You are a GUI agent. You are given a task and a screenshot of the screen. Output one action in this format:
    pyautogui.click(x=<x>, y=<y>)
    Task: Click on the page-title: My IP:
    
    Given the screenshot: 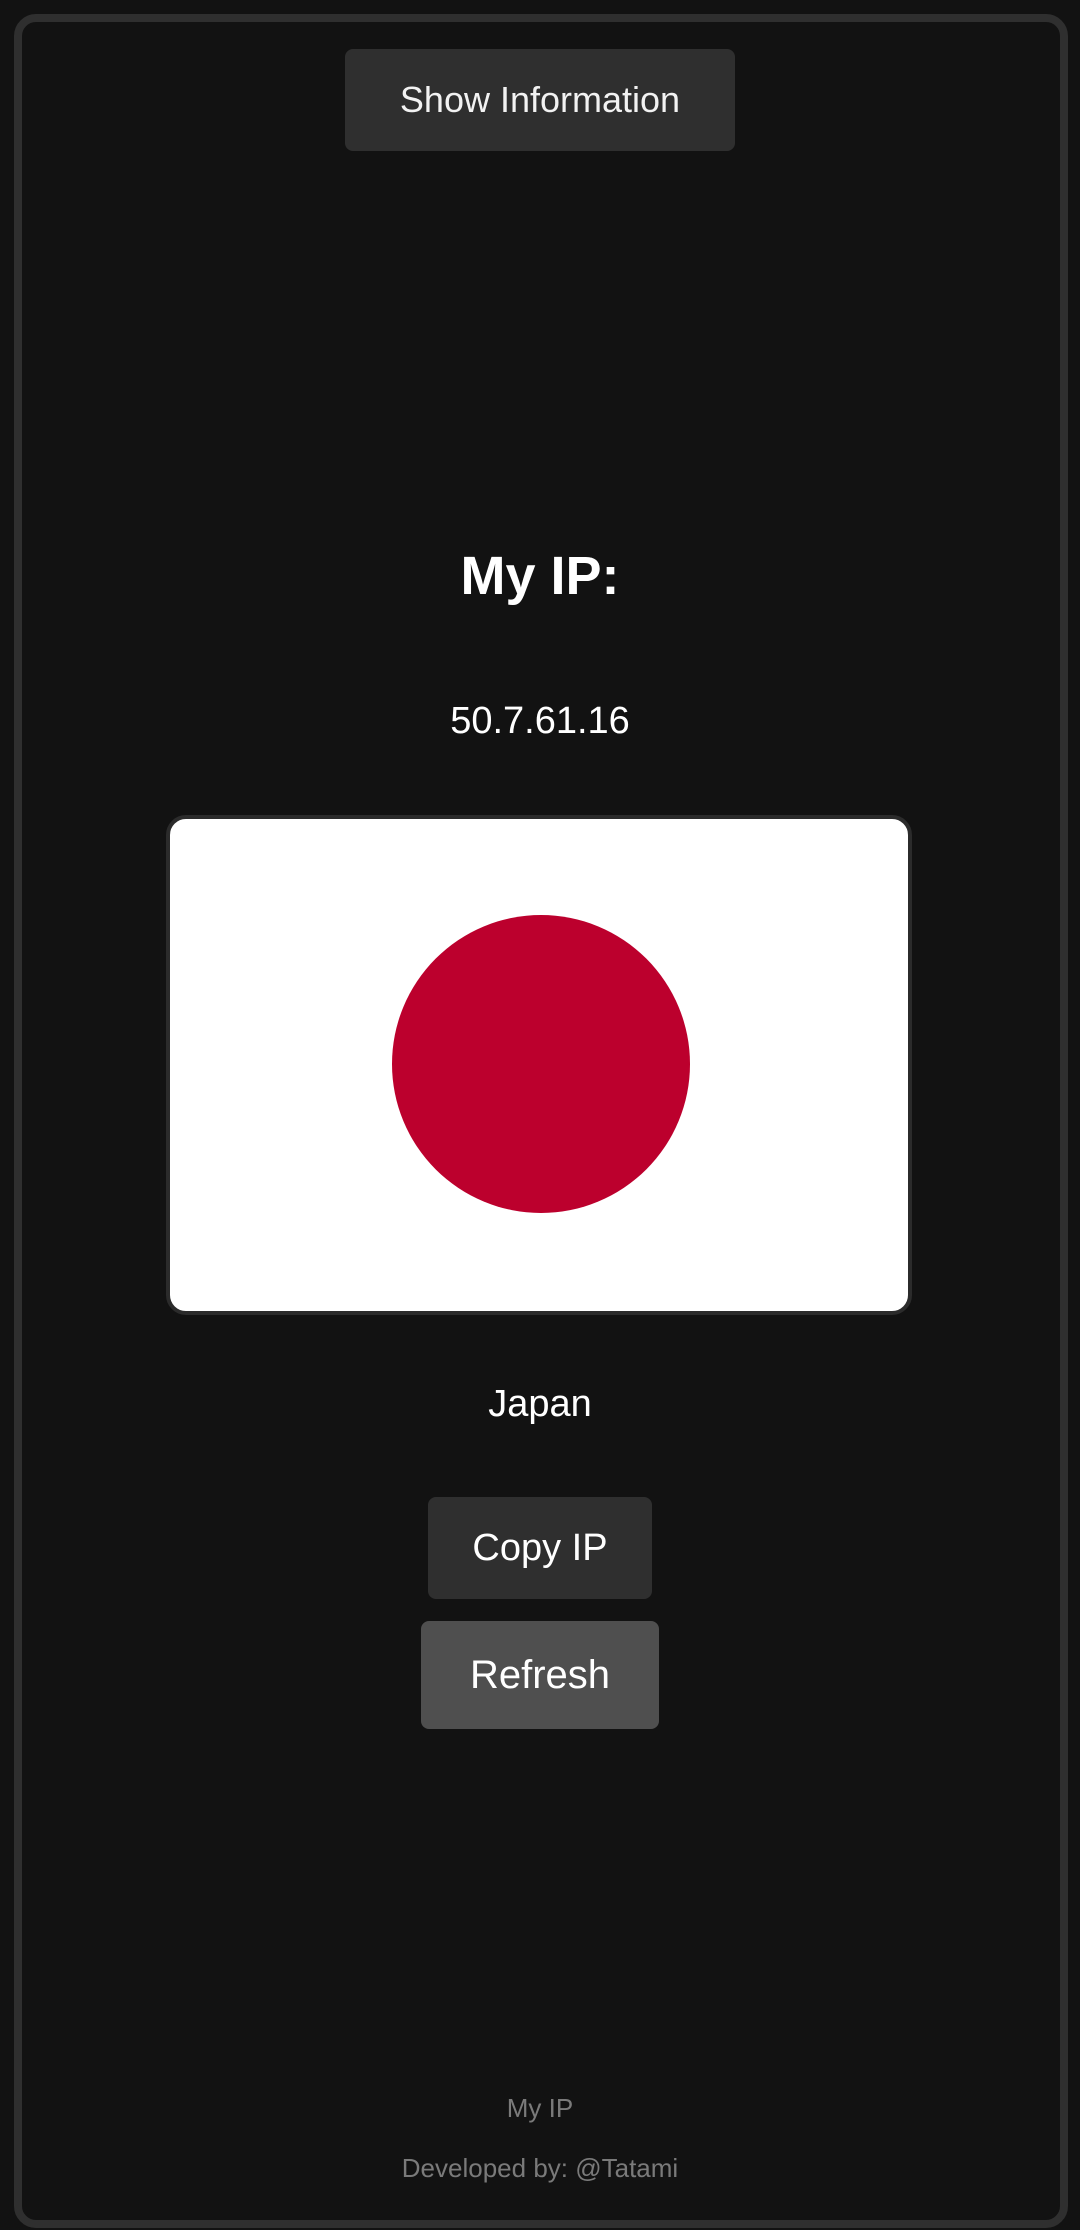 What is the action you would take?
    pyautogui.click(x=540, y=576)
    